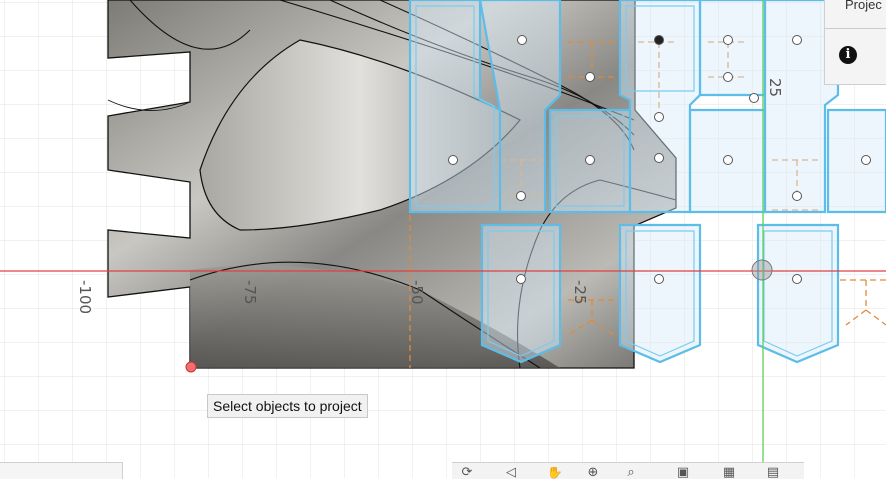 Image resolution: width=886 pixels, height=479 pixels. Describe the element at coordinates (287, 406) in the screenshot. I see `command-tooltip: Select objects to project` at that location.